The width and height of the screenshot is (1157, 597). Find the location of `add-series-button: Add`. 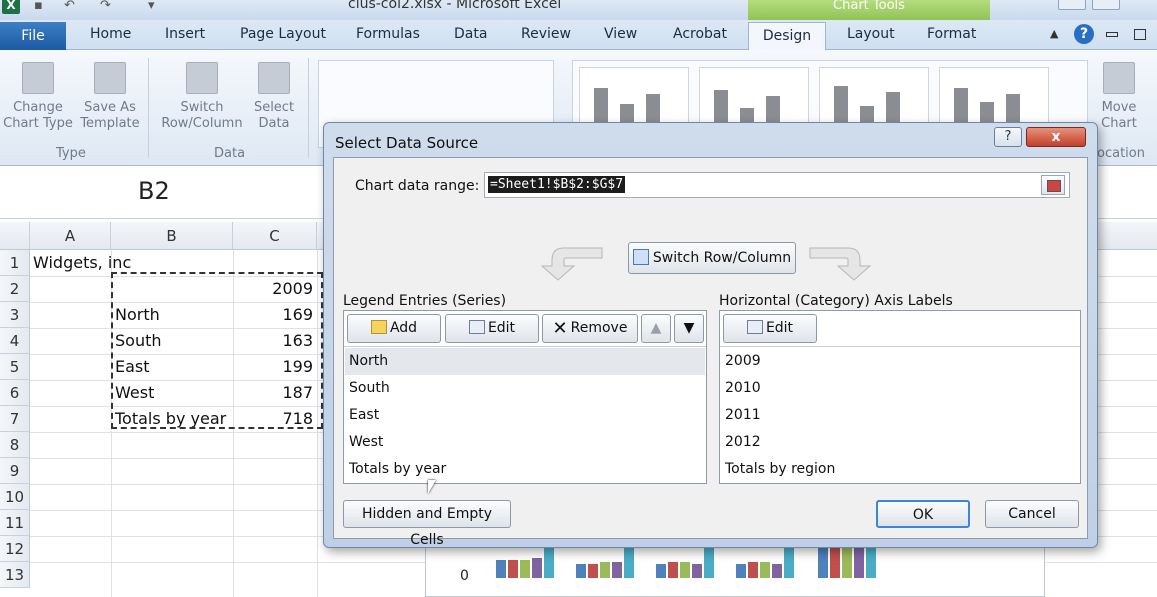

add-series-button: Add is located at coordinates (394, 328).